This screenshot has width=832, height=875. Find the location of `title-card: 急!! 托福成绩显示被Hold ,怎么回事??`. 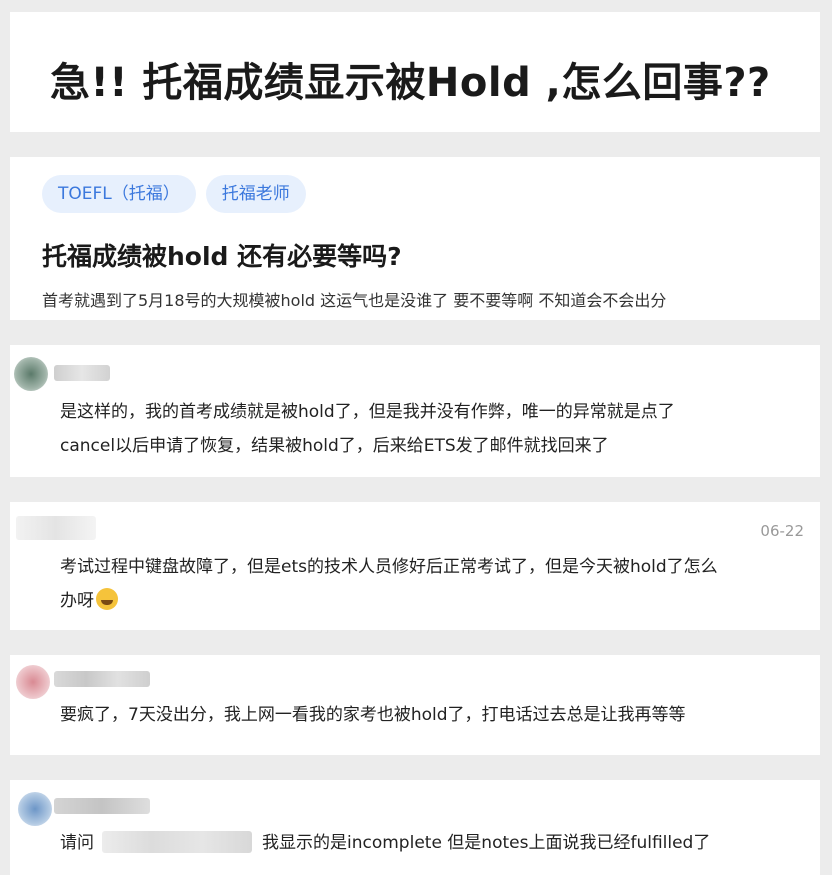

title-card: 急!! 托福成绩显示被Hold ,怎么回事?? is located at coordinates (415, 72).